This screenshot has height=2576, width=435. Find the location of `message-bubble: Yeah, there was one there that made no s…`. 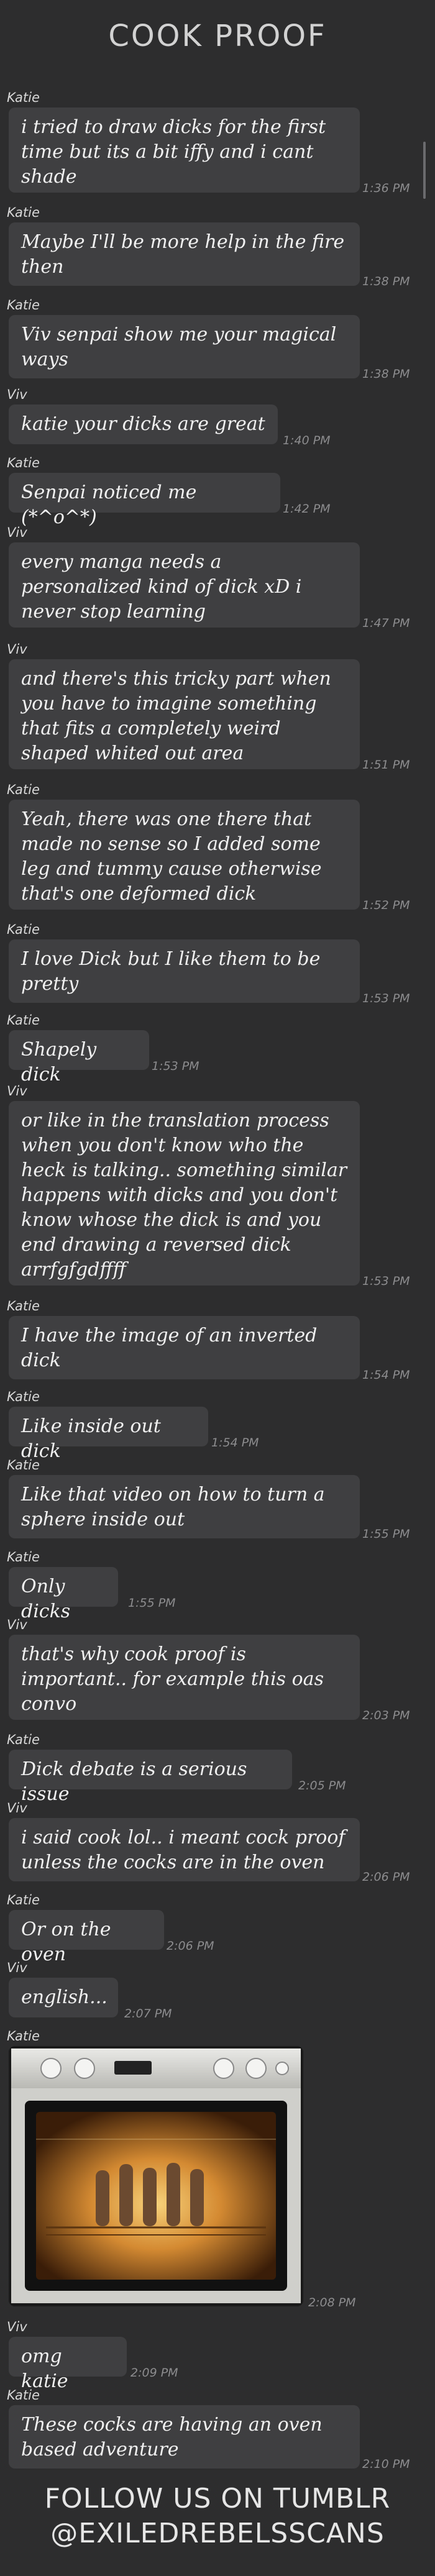

message-bubble: Yeah, there was one there that made no s… is located at coordinates (185, 855).